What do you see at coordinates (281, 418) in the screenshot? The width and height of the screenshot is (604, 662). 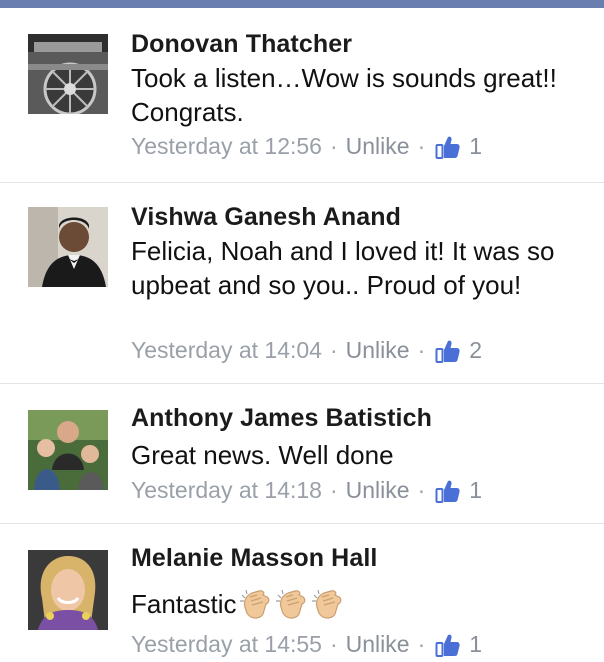 I see `comment-author: Anthony James Batistich` at bounding box center [281, 418].